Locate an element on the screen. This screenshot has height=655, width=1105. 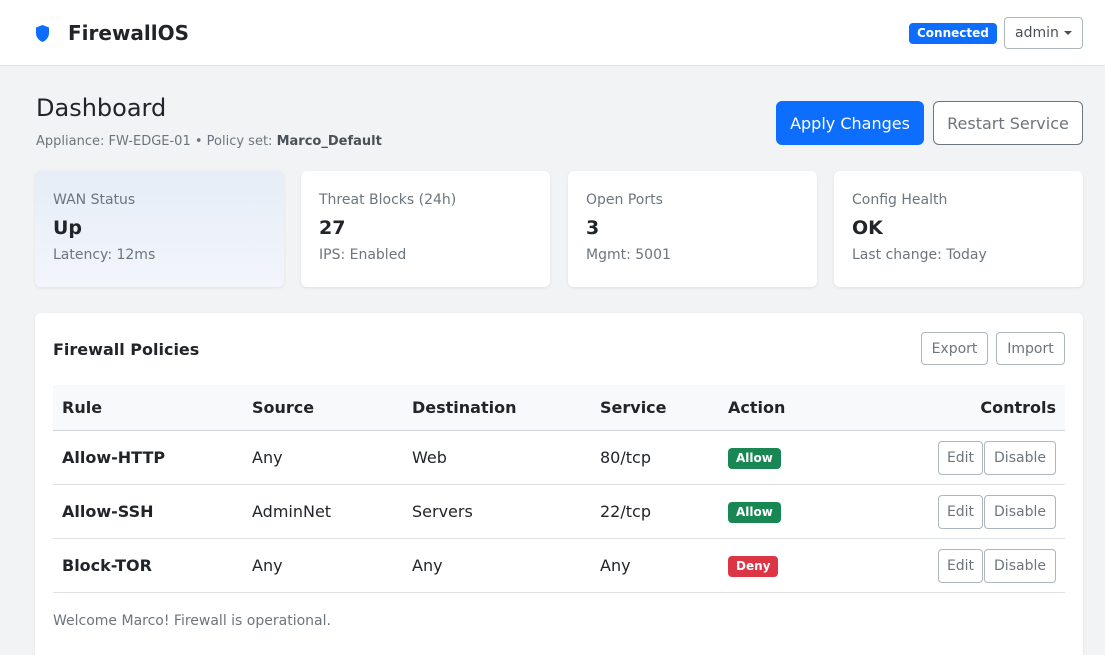
stat-label: Config Health is located at coordinates (900, 200).